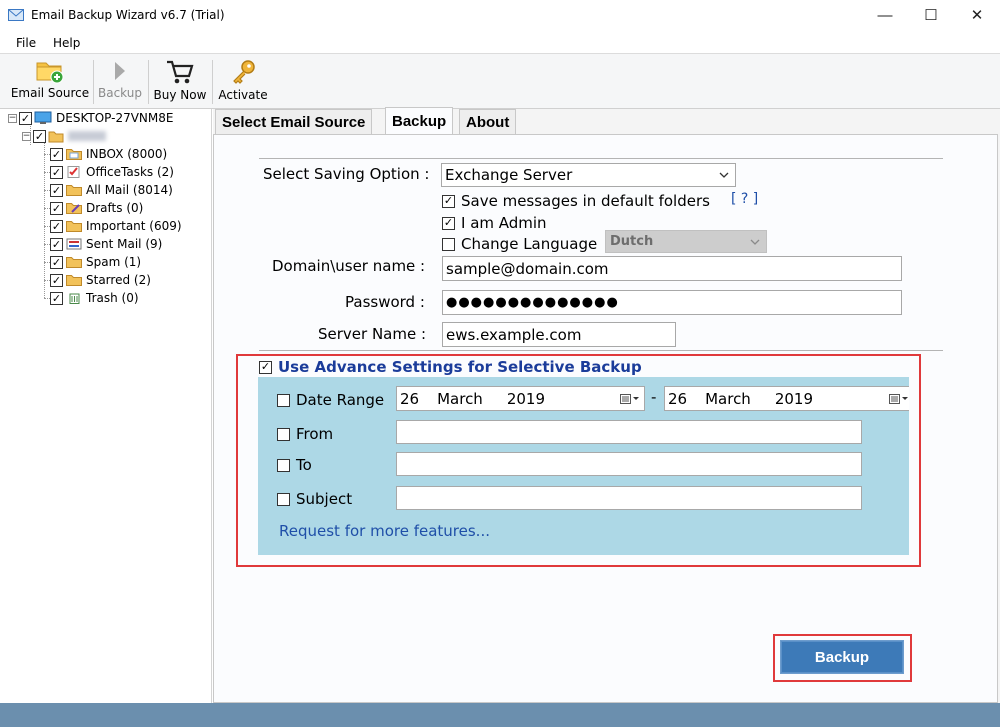  I want to click on account-checkbox: ✓, so click(39, 136).